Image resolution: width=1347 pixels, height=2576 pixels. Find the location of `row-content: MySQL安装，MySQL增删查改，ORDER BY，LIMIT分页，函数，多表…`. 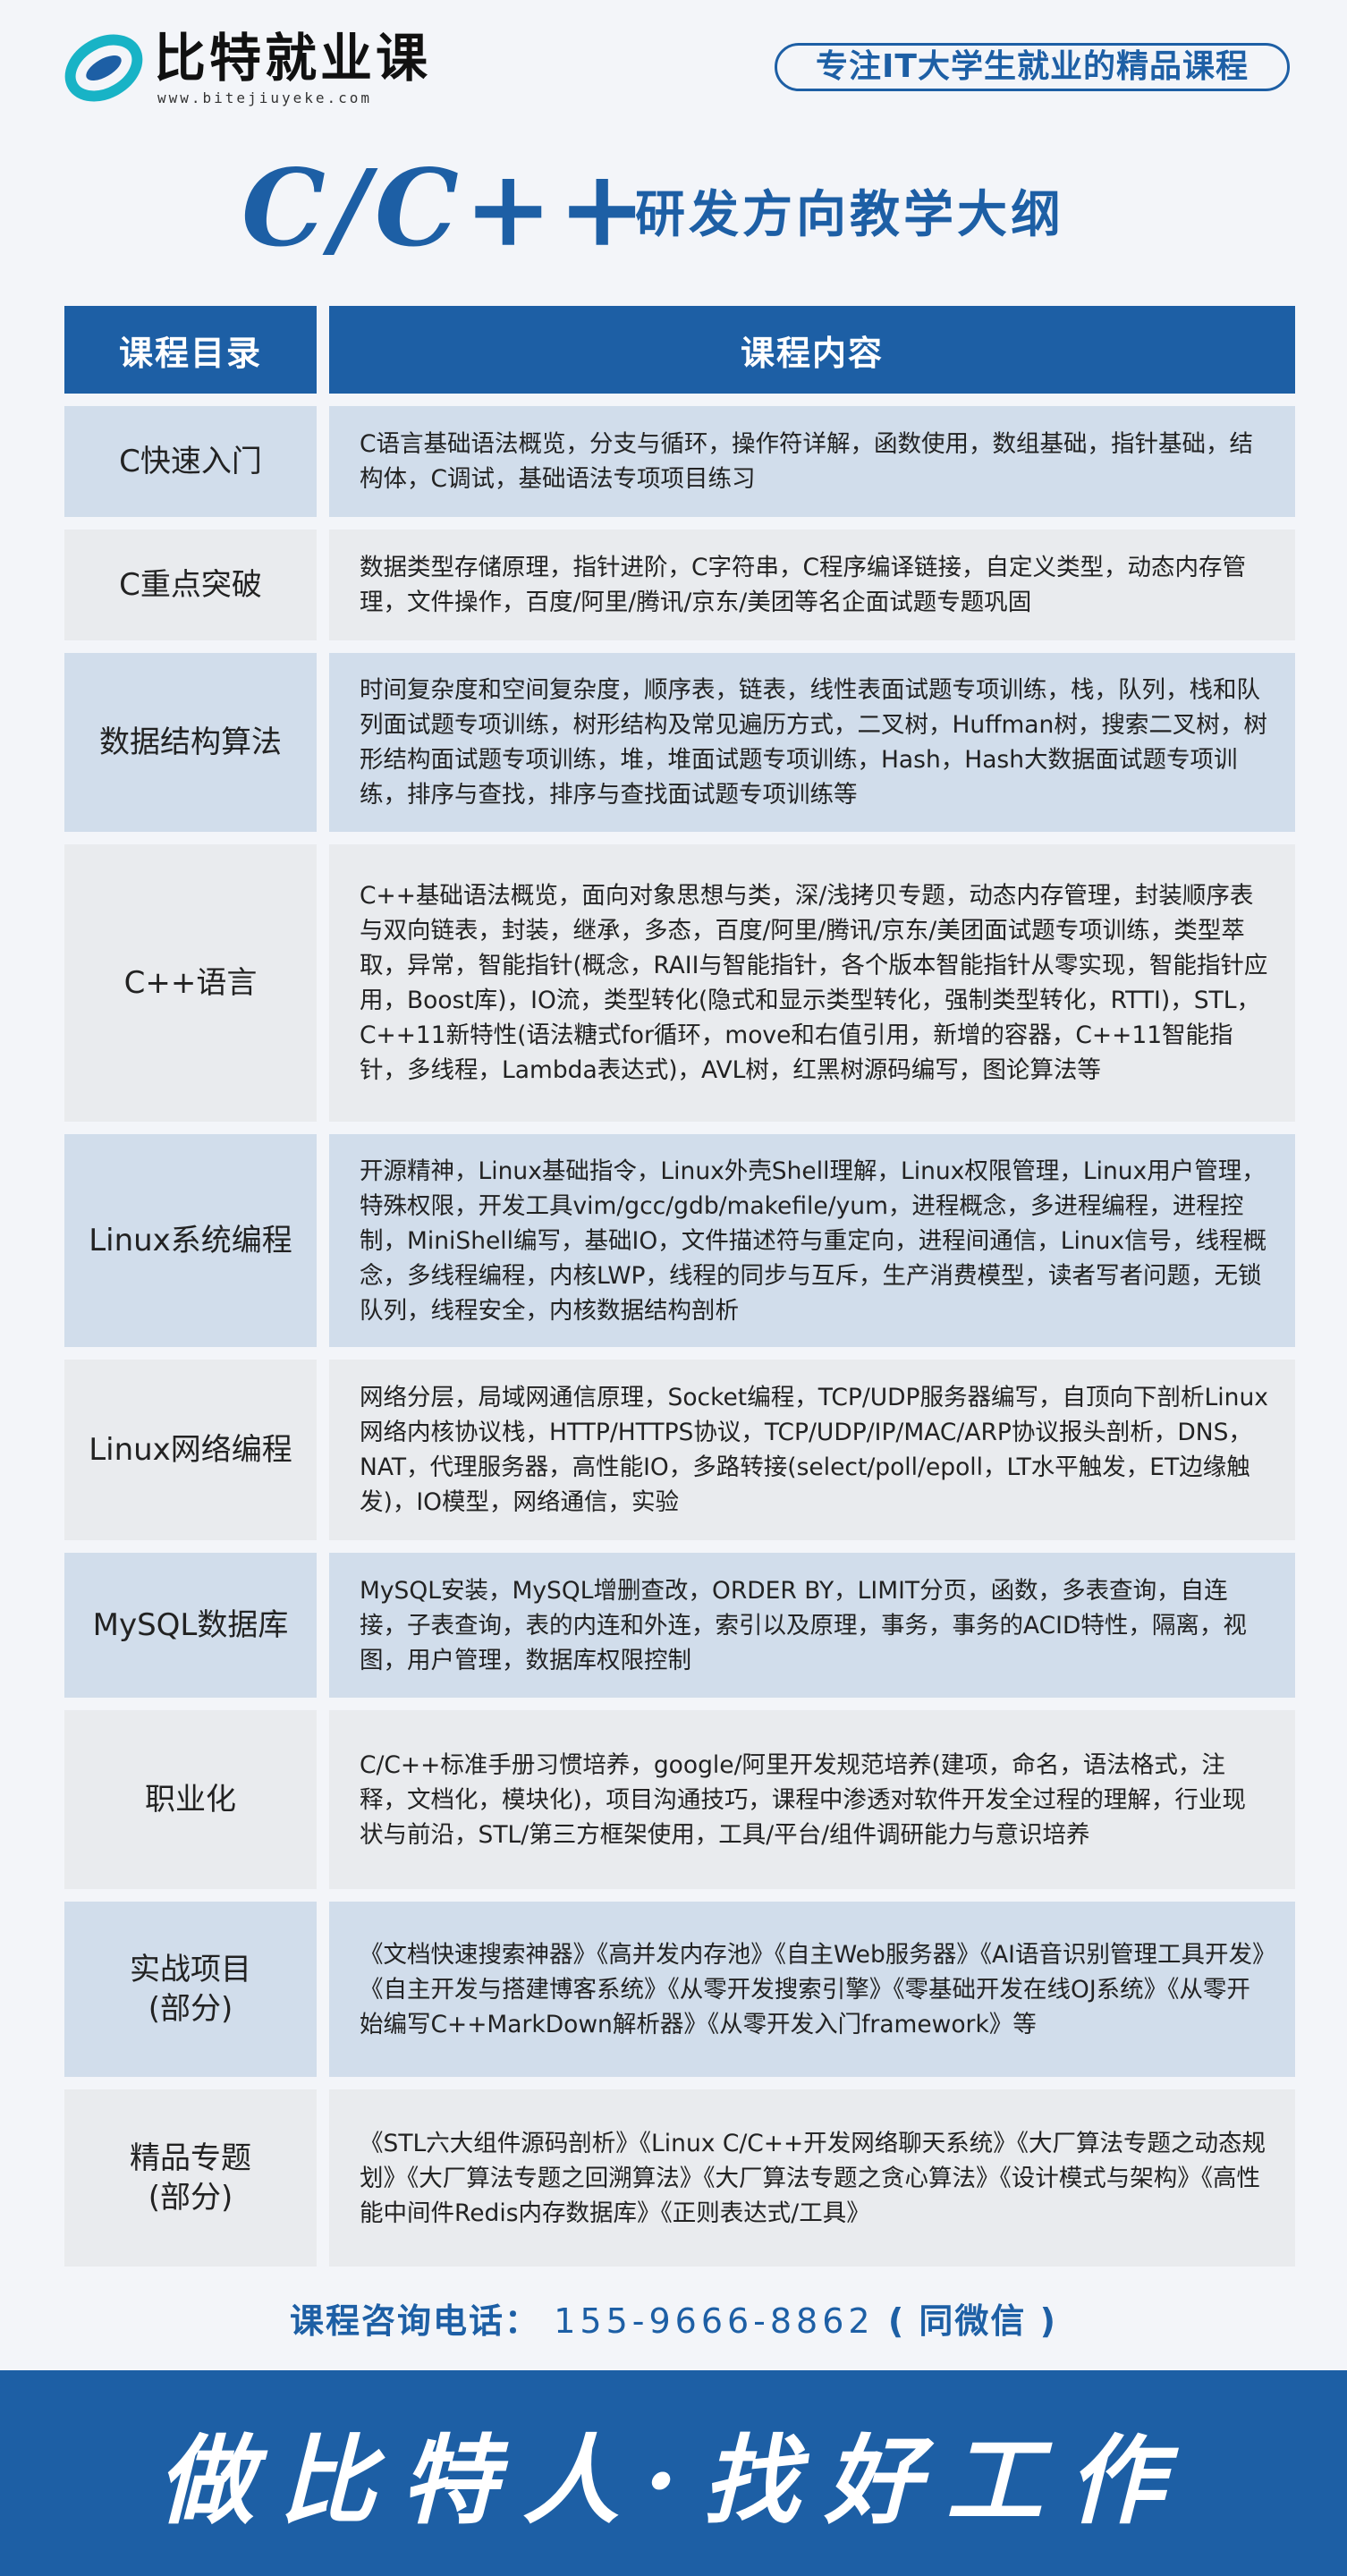

row-content: MySQL安装，MySQL增删查改，ORDER BY，LIMIT分页，函数，多表… is located at coordinates (812, 1625).